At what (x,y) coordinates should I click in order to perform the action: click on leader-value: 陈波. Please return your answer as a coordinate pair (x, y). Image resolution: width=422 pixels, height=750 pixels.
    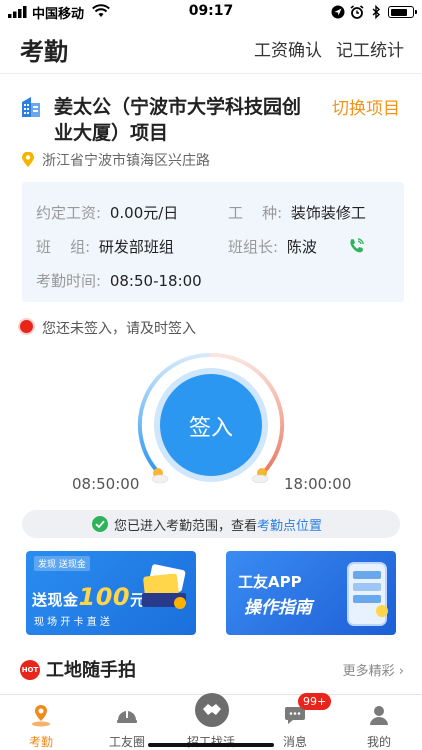
    Looking at the image, I should click on (301, 247).